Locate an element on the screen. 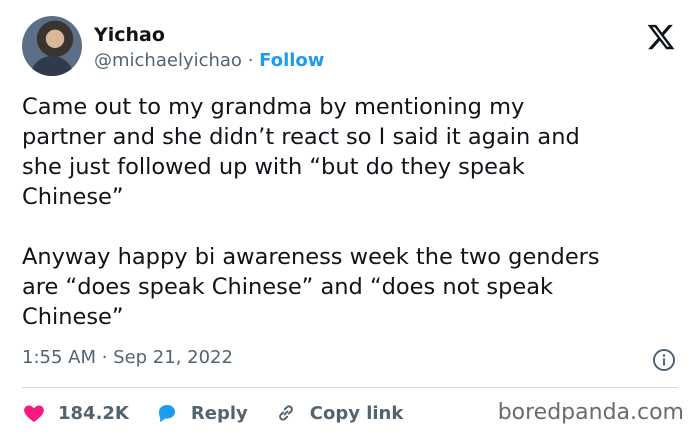 This screenshot has width=700, height=440. x-logo-icon is located at coordinates (661, 37).